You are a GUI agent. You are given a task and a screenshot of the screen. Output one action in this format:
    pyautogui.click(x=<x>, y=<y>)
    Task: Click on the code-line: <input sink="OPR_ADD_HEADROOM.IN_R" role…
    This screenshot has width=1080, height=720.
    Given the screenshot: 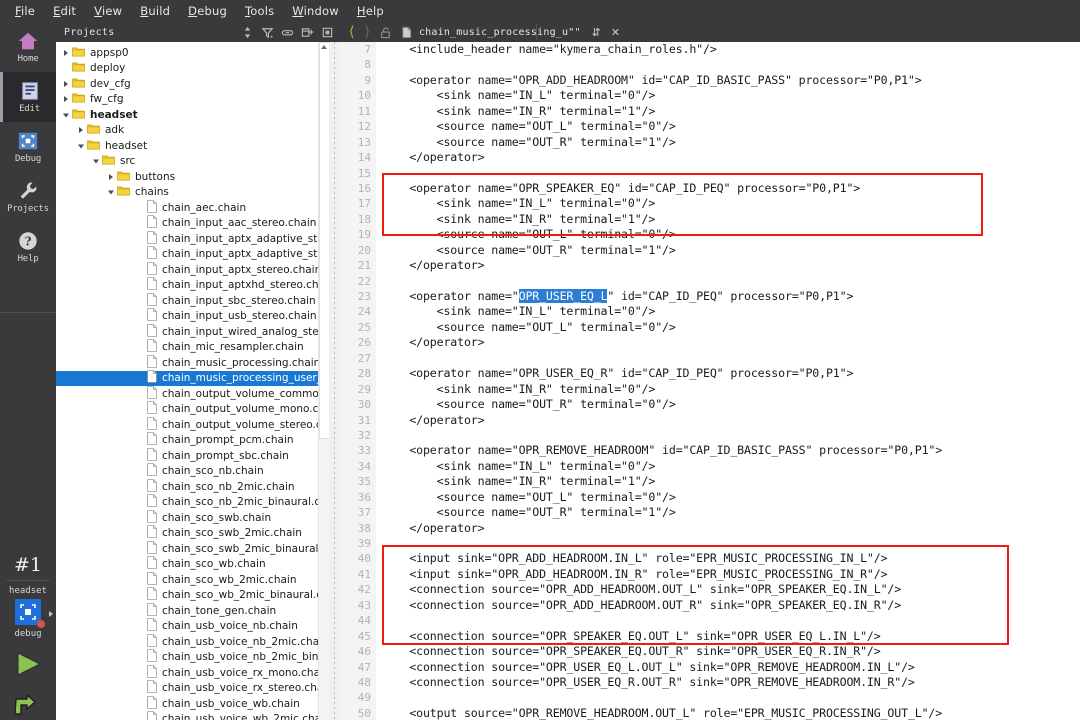 What is the action you would take?
    pyautogui.click(x=728, y=574)
    